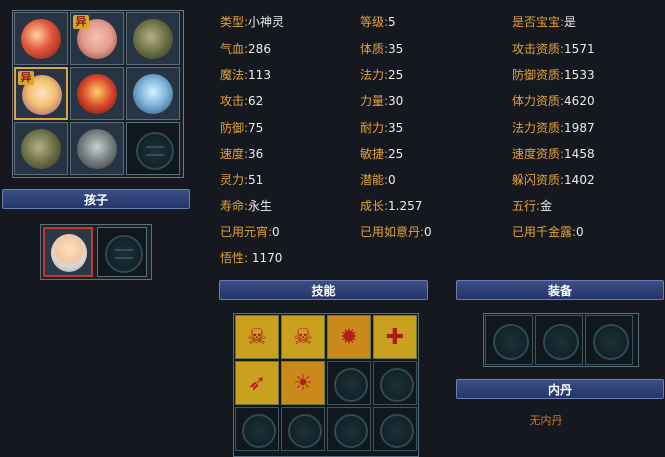 This screenshot has height=457, width=665. What do you see at coordinates (546, 420) in the screenshot?
I see `neidan-empty-text: 无内丹` at bounding box center [546, 420].